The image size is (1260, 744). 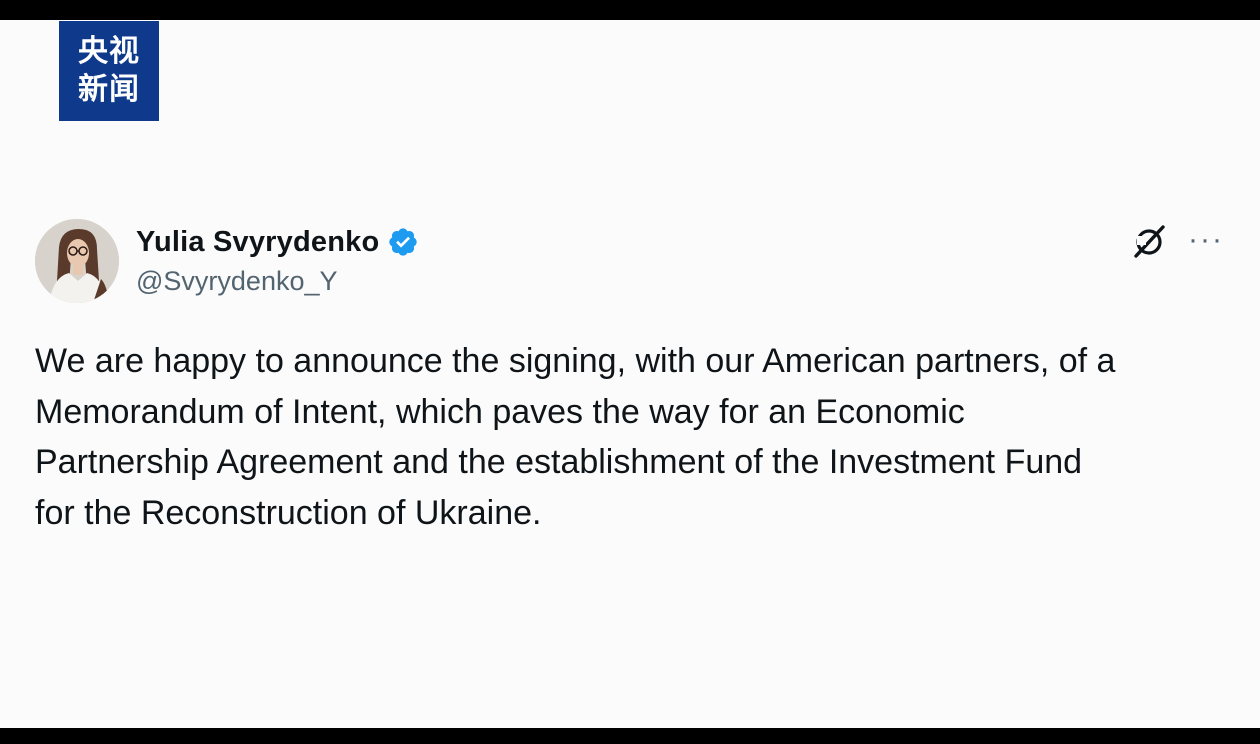 I want to click on display-name: Yulia Svyrydenko, so click(x=257, y=242).